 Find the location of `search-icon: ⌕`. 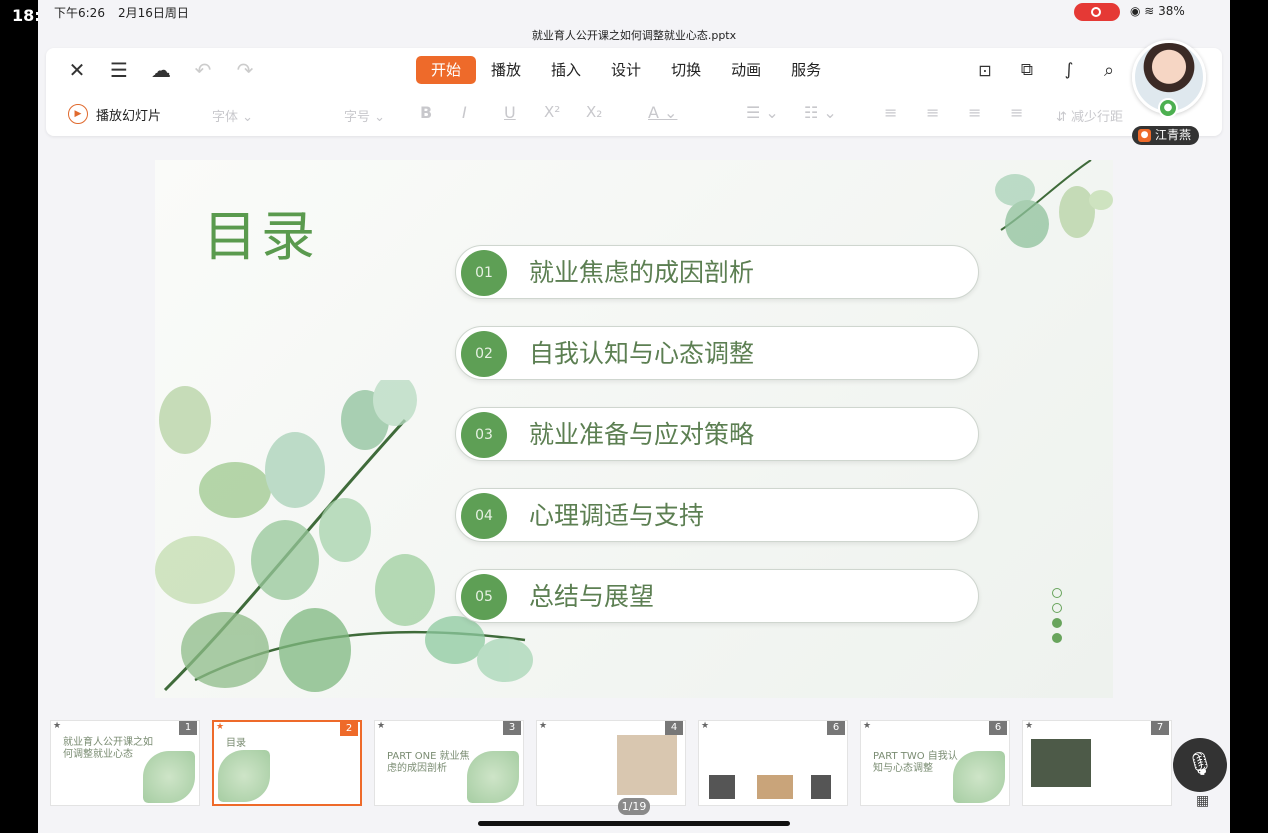

search-icon: ⌕ is located at coordinates (1109, 70).